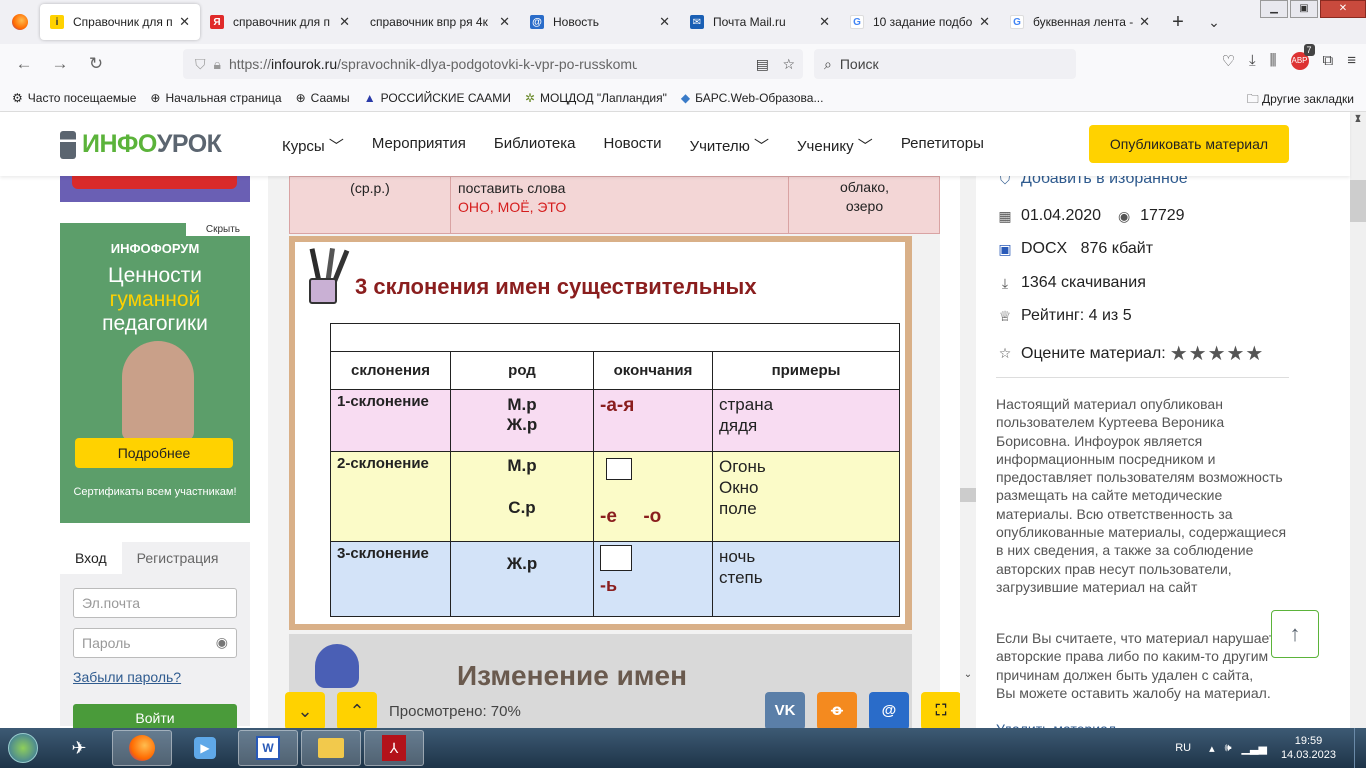  What do you see at coordinates (615, 337) in the screenshot?
I see `empty-cell` at bounding box center [615, 337].